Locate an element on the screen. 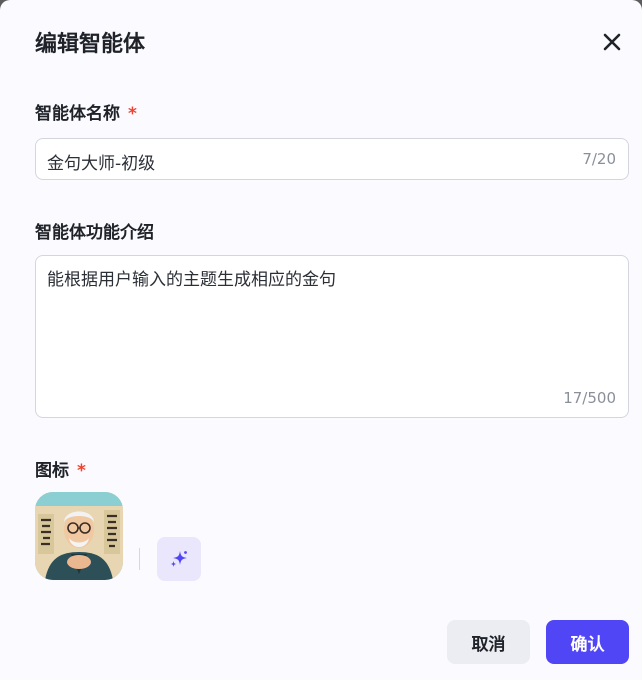 This screenshot has width=642, height=680. close-button is located at coordinates (612, 42).